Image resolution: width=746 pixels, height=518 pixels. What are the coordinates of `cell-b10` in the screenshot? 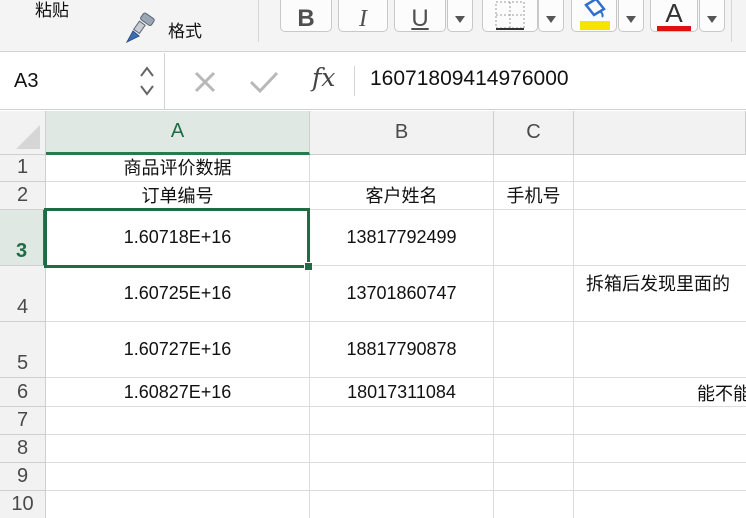 It's located at (402, 504).